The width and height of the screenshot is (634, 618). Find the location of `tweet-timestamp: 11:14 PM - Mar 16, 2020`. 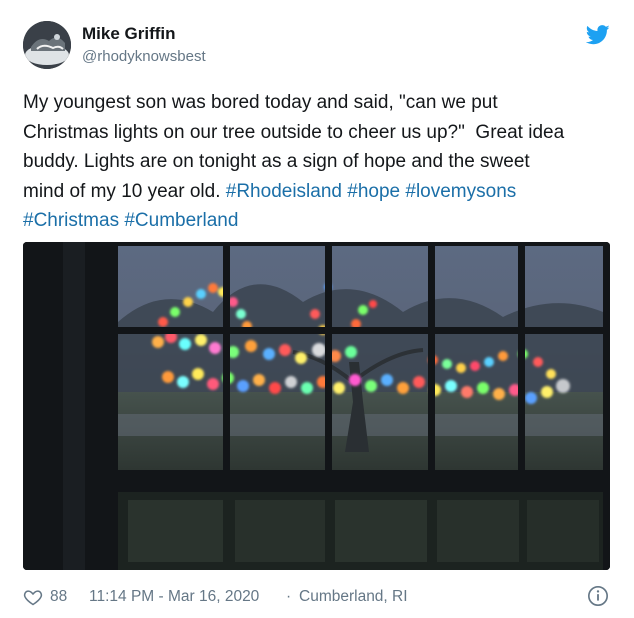

tweet-timestamp: 11:14 PM - Mar 16, 2020 is located at coordinates (174, 597).